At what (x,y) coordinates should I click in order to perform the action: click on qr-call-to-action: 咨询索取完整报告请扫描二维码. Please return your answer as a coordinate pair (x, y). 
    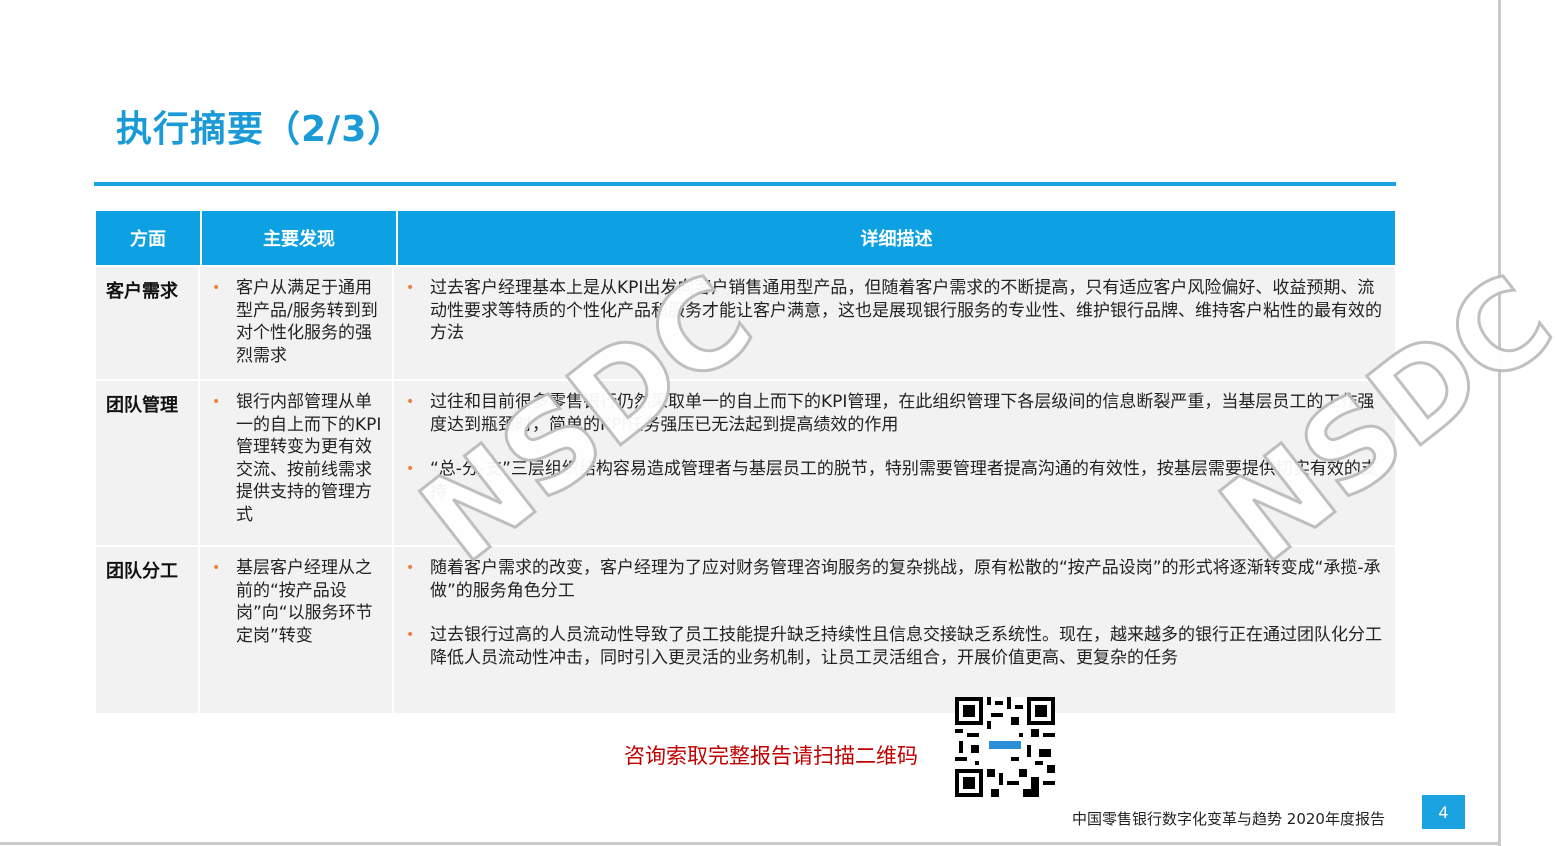
    Looking at the image, I should click on (771, 756).